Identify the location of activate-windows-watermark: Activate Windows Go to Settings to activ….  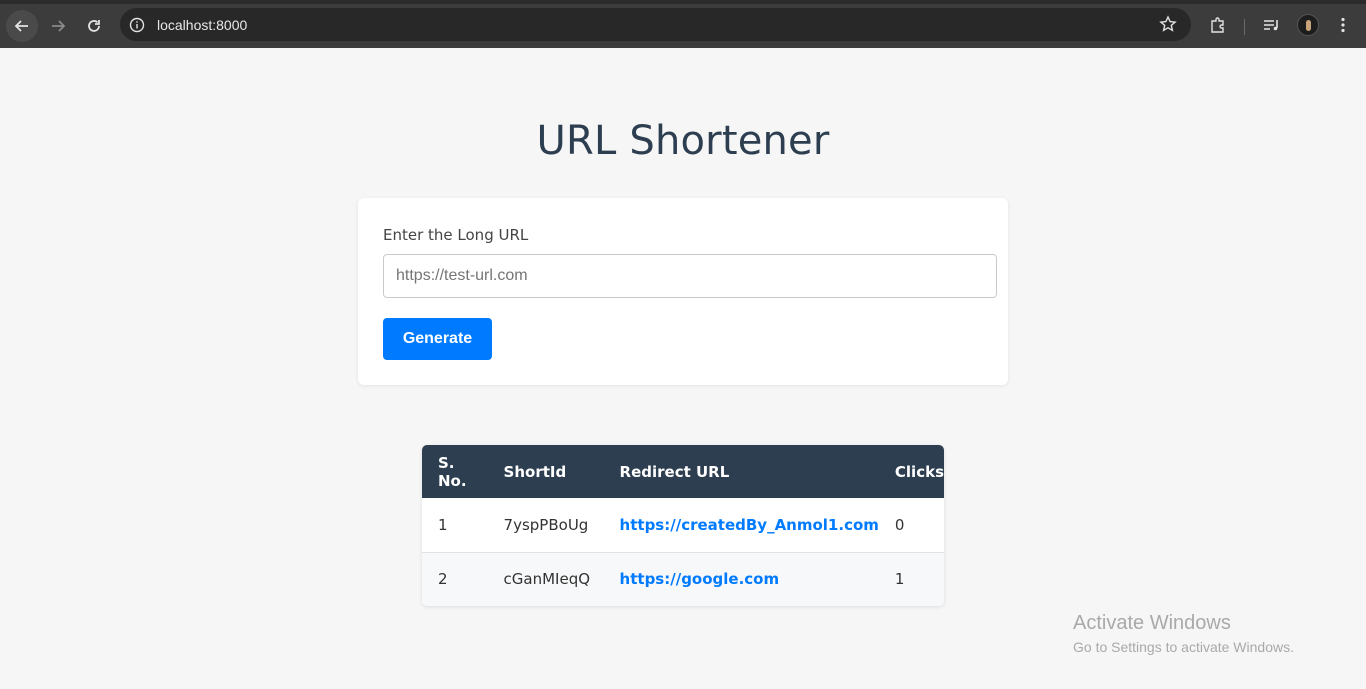
(1183, 633).